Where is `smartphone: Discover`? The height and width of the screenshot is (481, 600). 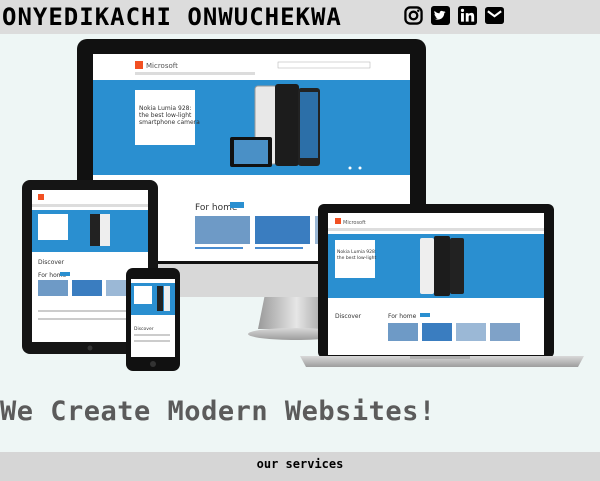
smartphone: Discover is located at coordinates (153, 319).